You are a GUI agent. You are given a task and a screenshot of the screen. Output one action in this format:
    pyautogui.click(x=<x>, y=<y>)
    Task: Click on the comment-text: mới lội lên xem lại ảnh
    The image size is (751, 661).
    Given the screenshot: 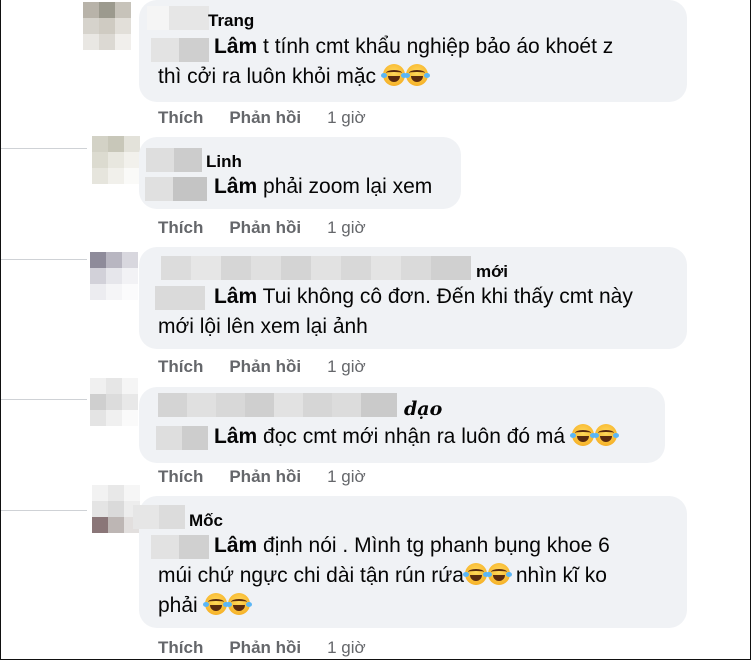 What is the action you would take?
    pyautogui.click(x=263, y=326)
    